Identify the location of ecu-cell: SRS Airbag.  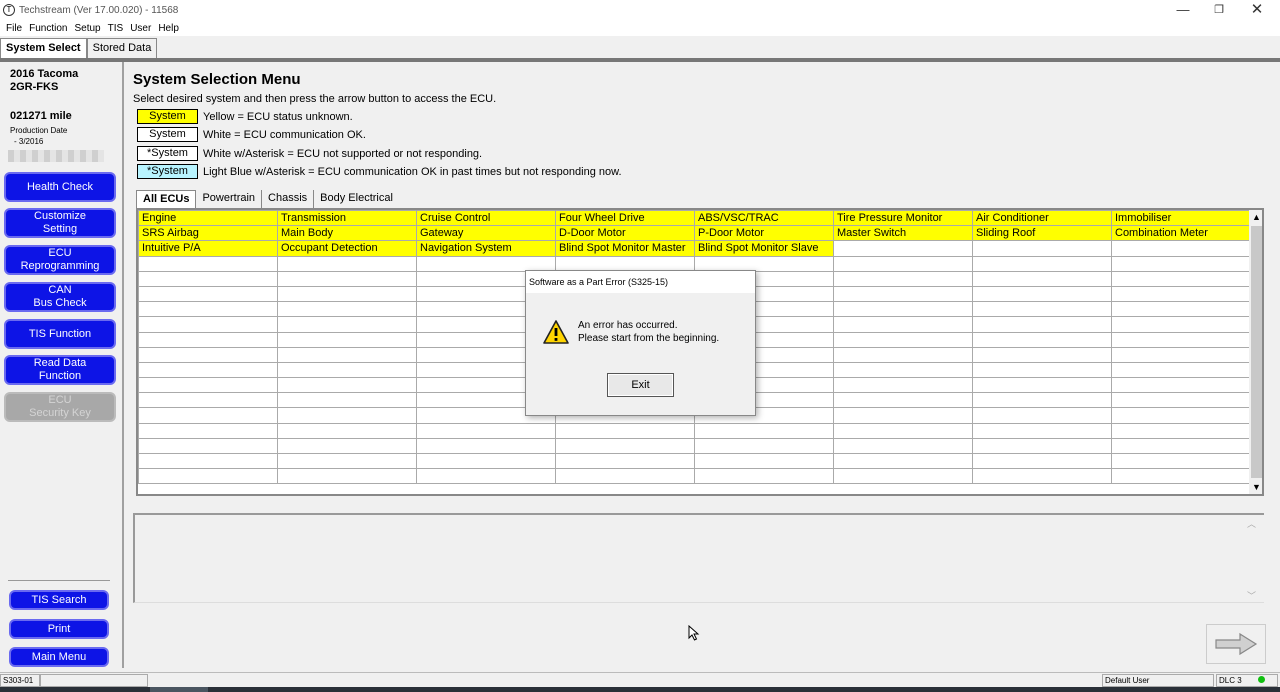
(208, 233).